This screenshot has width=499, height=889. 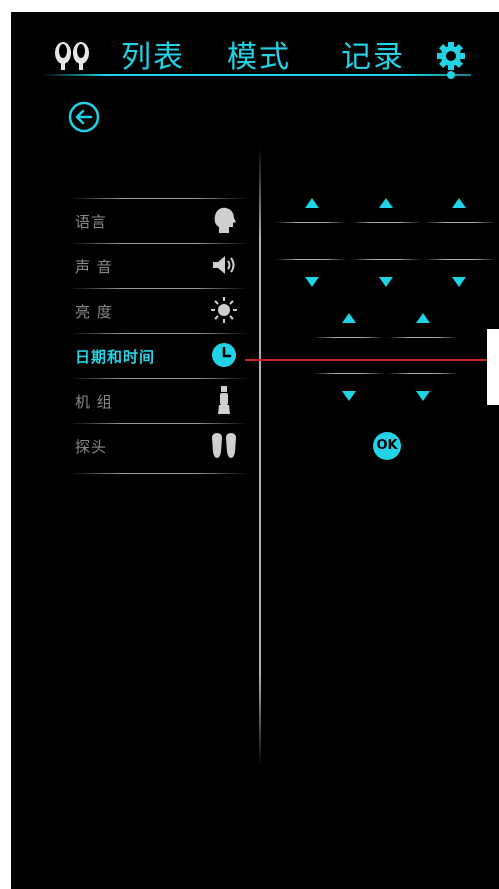 I want to click on panel-divider, so click(x=260, y=457).